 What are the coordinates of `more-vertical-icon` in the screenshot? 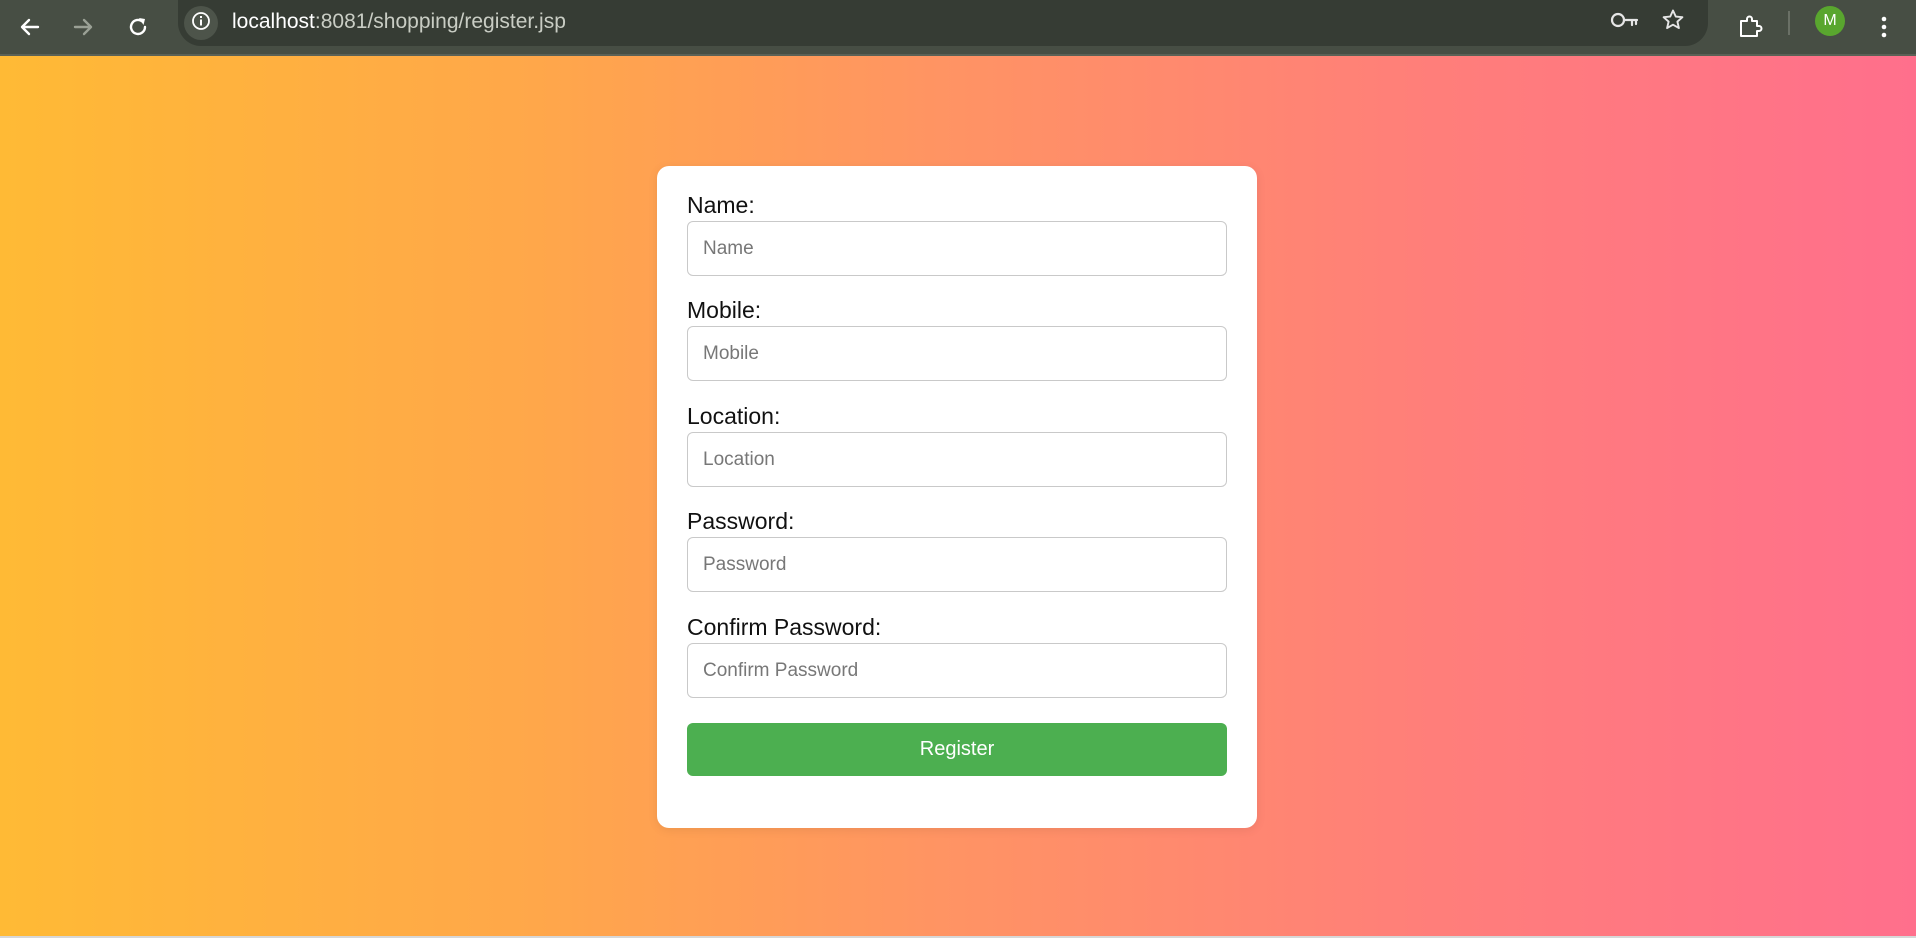 It's located at (1884, 27).